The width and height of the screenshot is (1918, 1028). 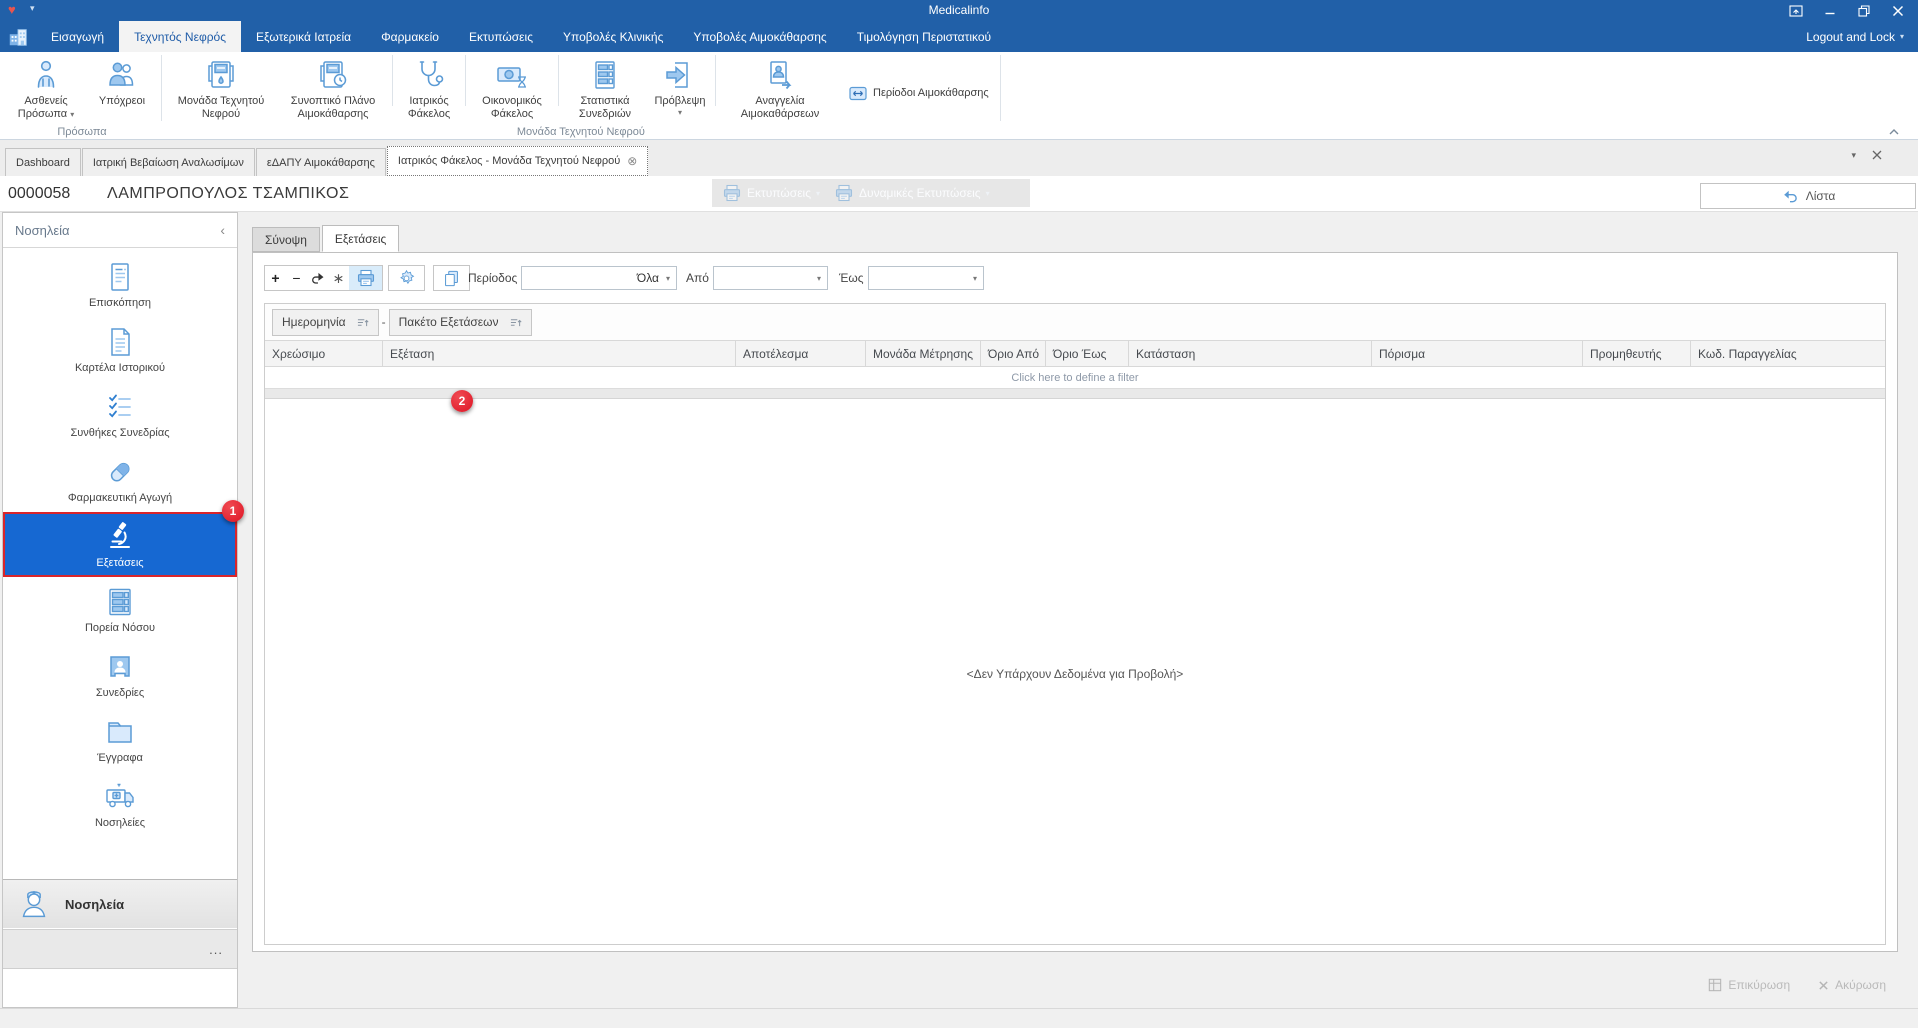 What do you see at coordinates (338, 278) in the screenshot?
I see `new-record-button: ∗` at bounding box center [338, 278].